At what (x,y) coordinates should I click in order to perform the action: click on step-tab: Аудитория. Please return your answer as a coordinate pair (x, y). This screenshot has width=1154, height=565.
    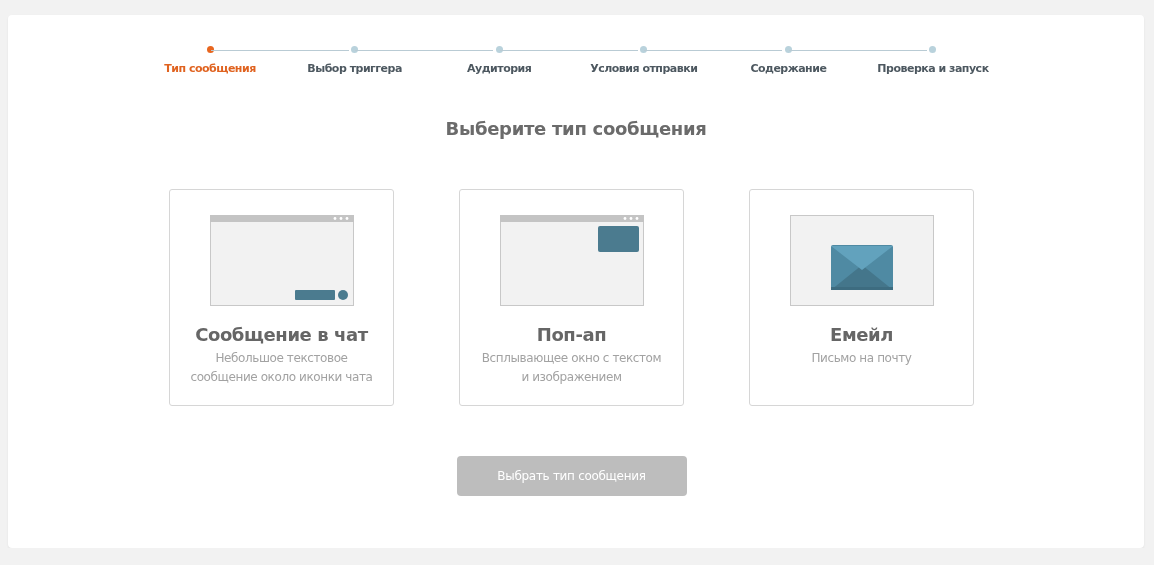
    Looking at the image, I should click on (499, 68).